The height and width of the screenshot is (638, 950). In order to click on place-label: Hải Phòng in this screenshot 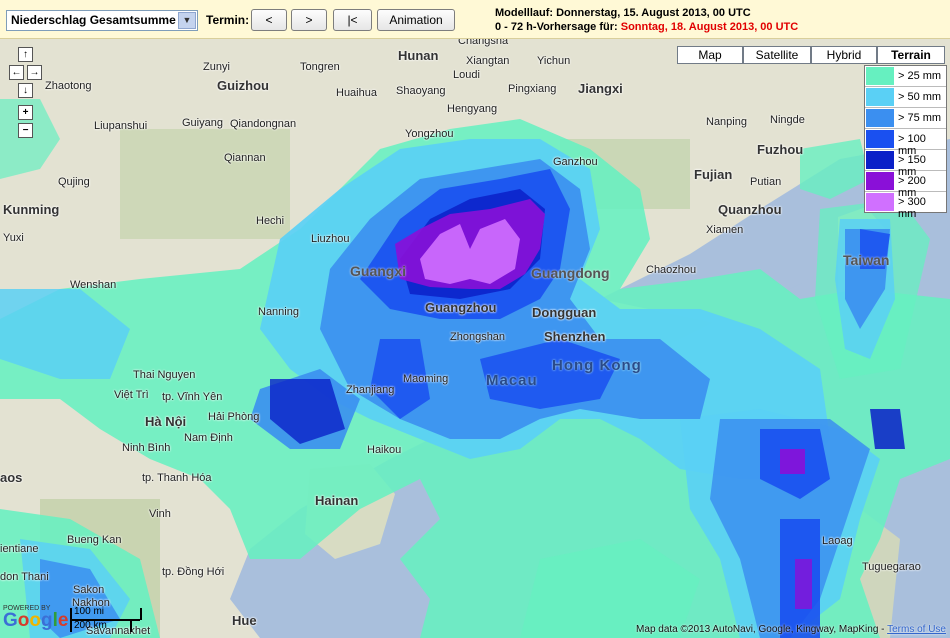, I will do `click(234, 417)`.